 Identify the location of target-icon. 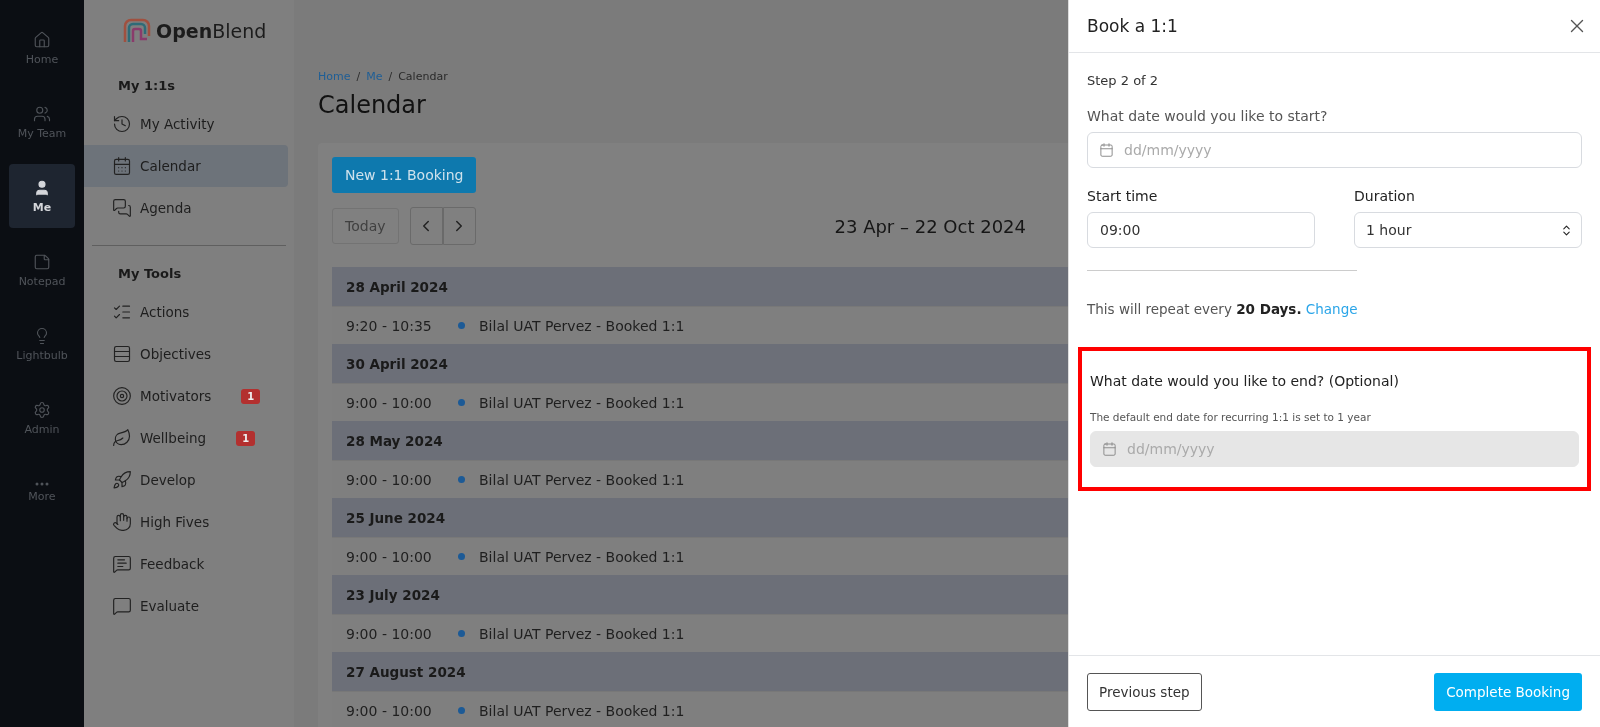
(122, 396).